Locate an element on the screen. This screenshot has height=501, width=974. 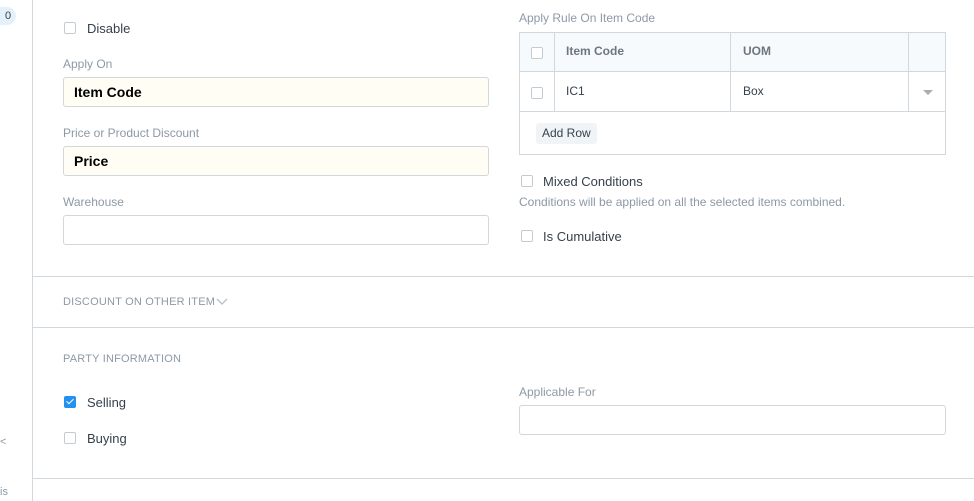
sidebar-cut-text: is is located at coordinates (4, 492).